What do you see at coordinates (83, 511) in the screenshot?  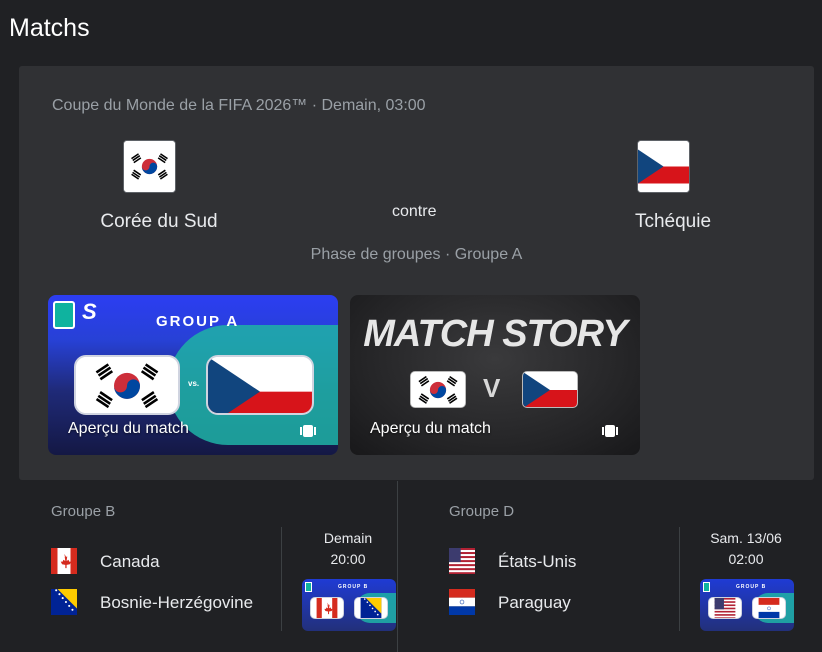 I see `group-label: Groupe B` at bounding box center [83, 511].